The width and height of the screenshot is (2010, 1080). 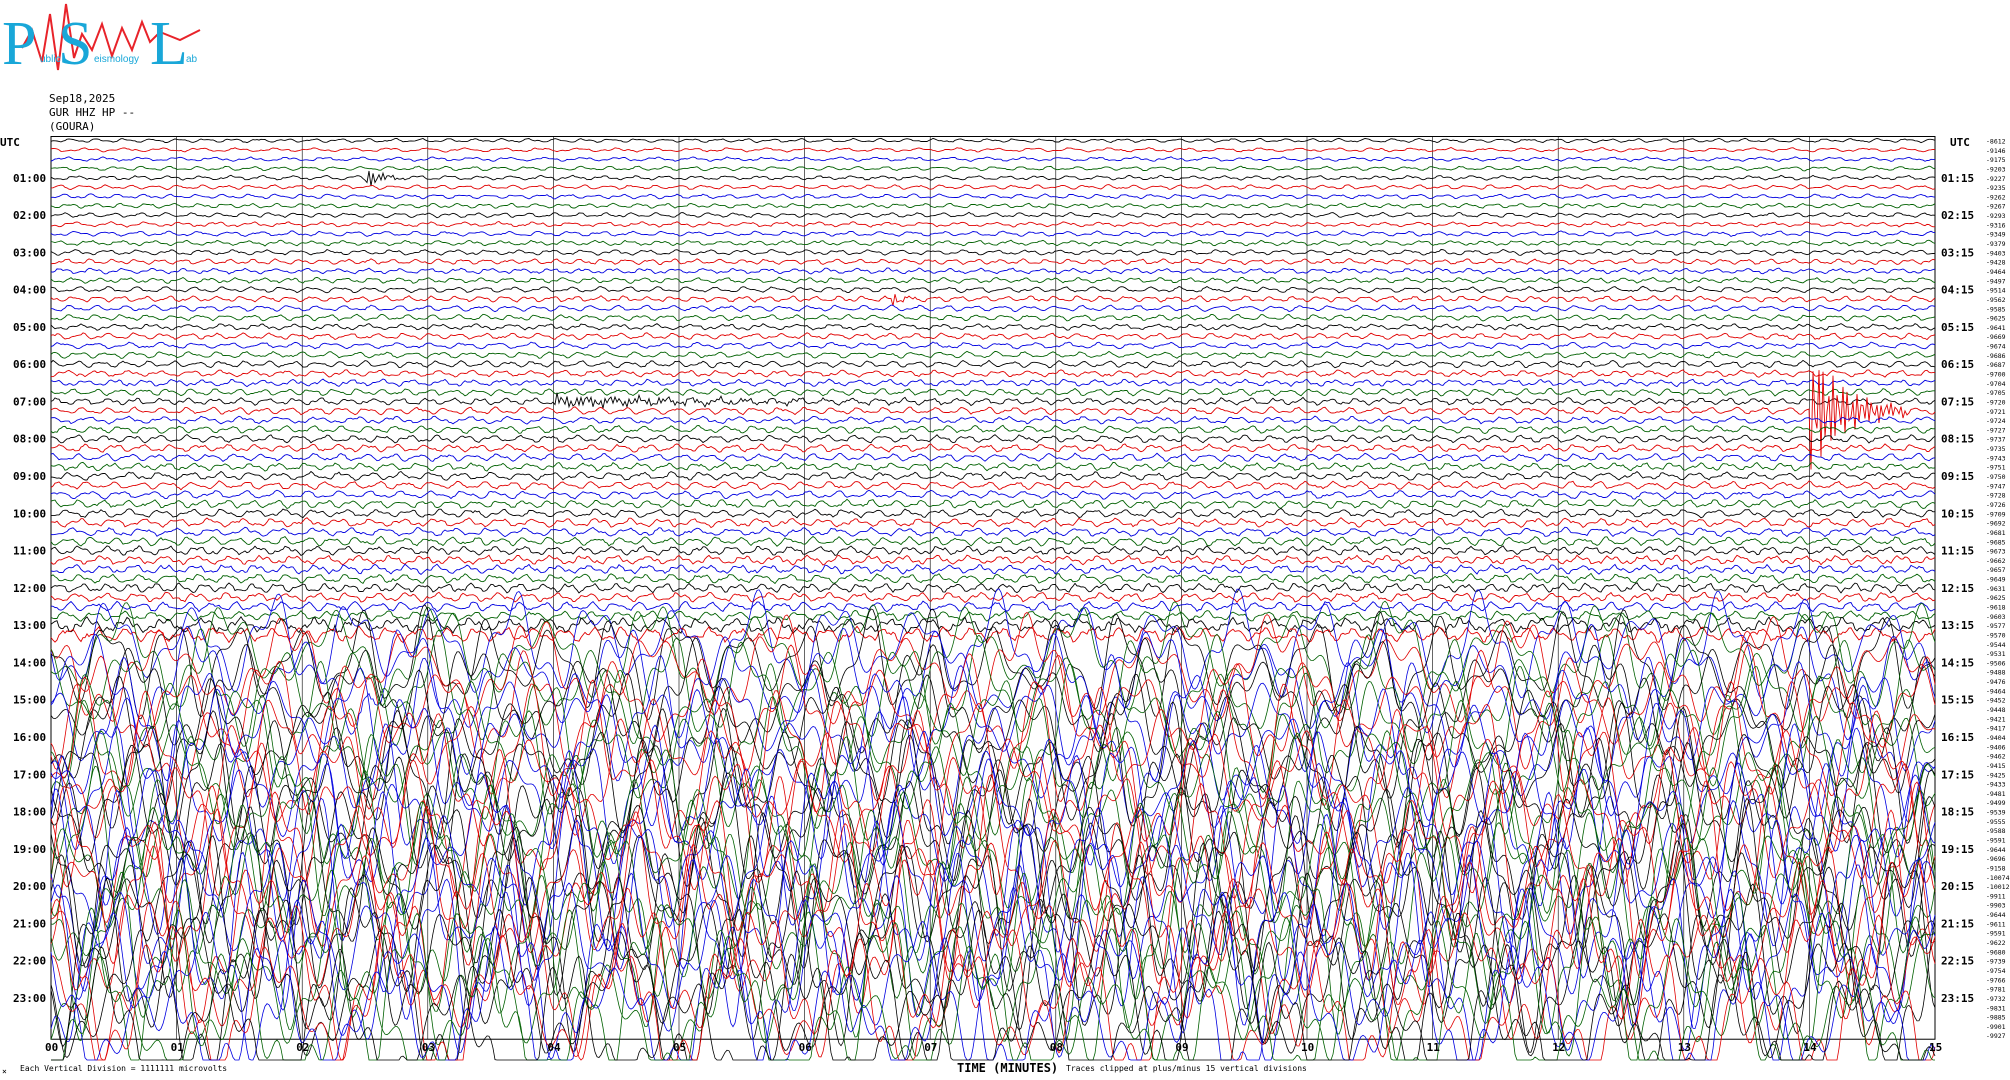 What do you see at coordinates (1996, 589) in the screenshot?
I see `row-offset-label: -9631` at bounding box center [1996, 589].